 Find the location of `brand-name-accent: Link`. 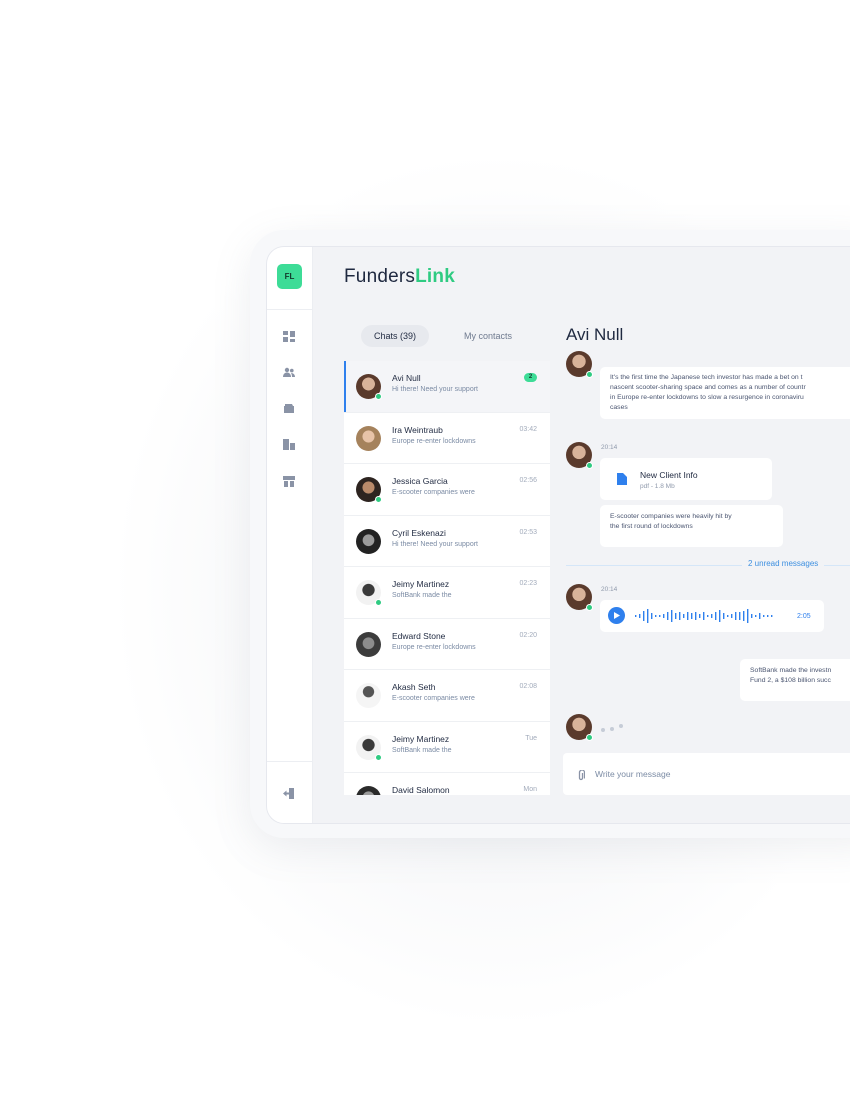

brand-name-accent: Link is located at coordinates (435, 276).